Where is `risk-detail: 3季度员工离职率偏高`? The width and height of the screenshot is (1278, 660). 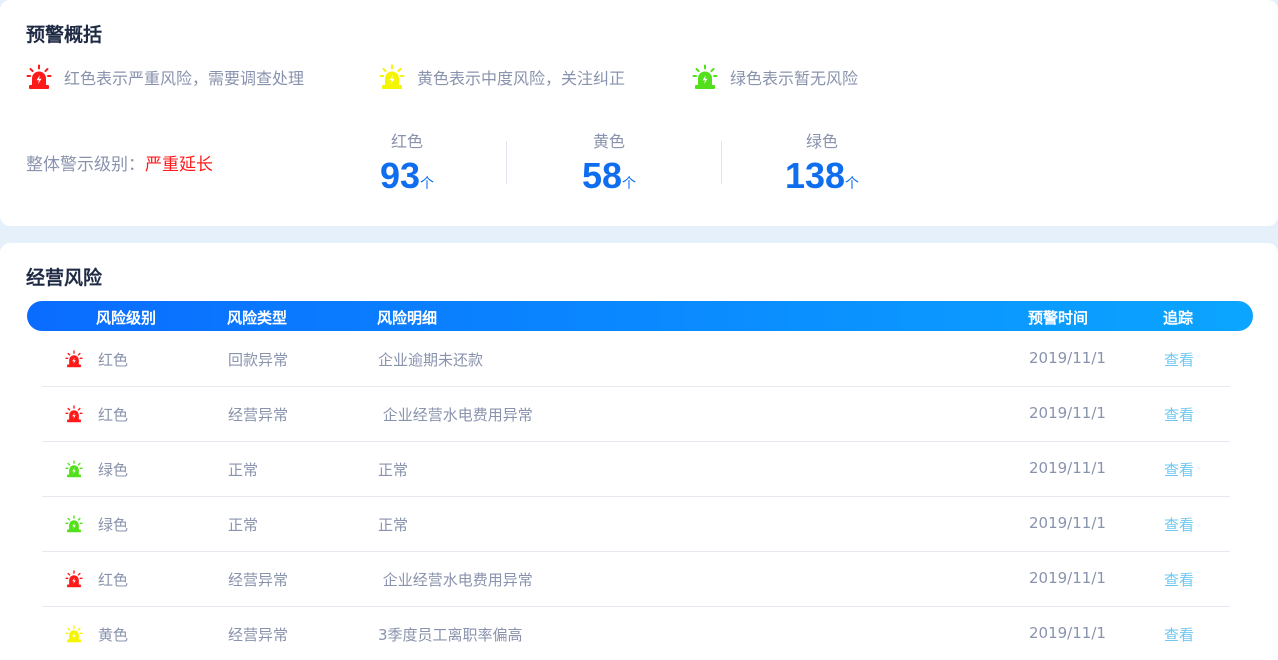 risk-detail: 3季度员工离职率偏高 is located at coordinates (450, 635).